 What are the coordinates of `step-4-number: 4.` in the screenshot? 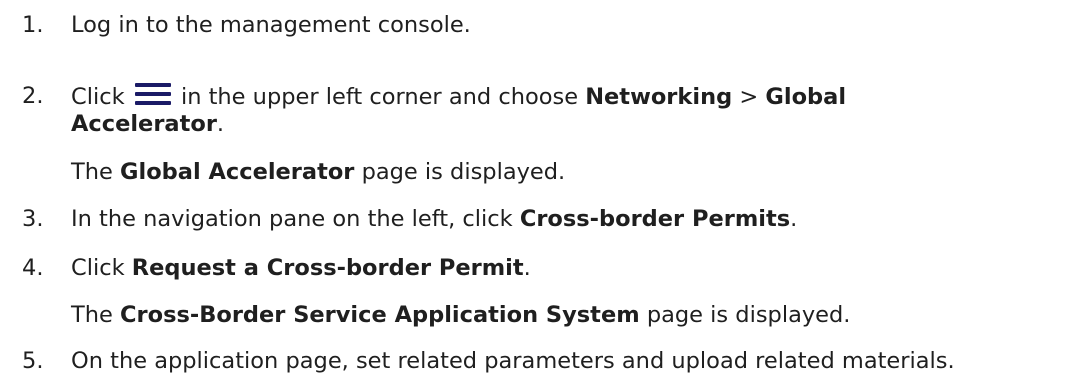 It's located at (33, 268).